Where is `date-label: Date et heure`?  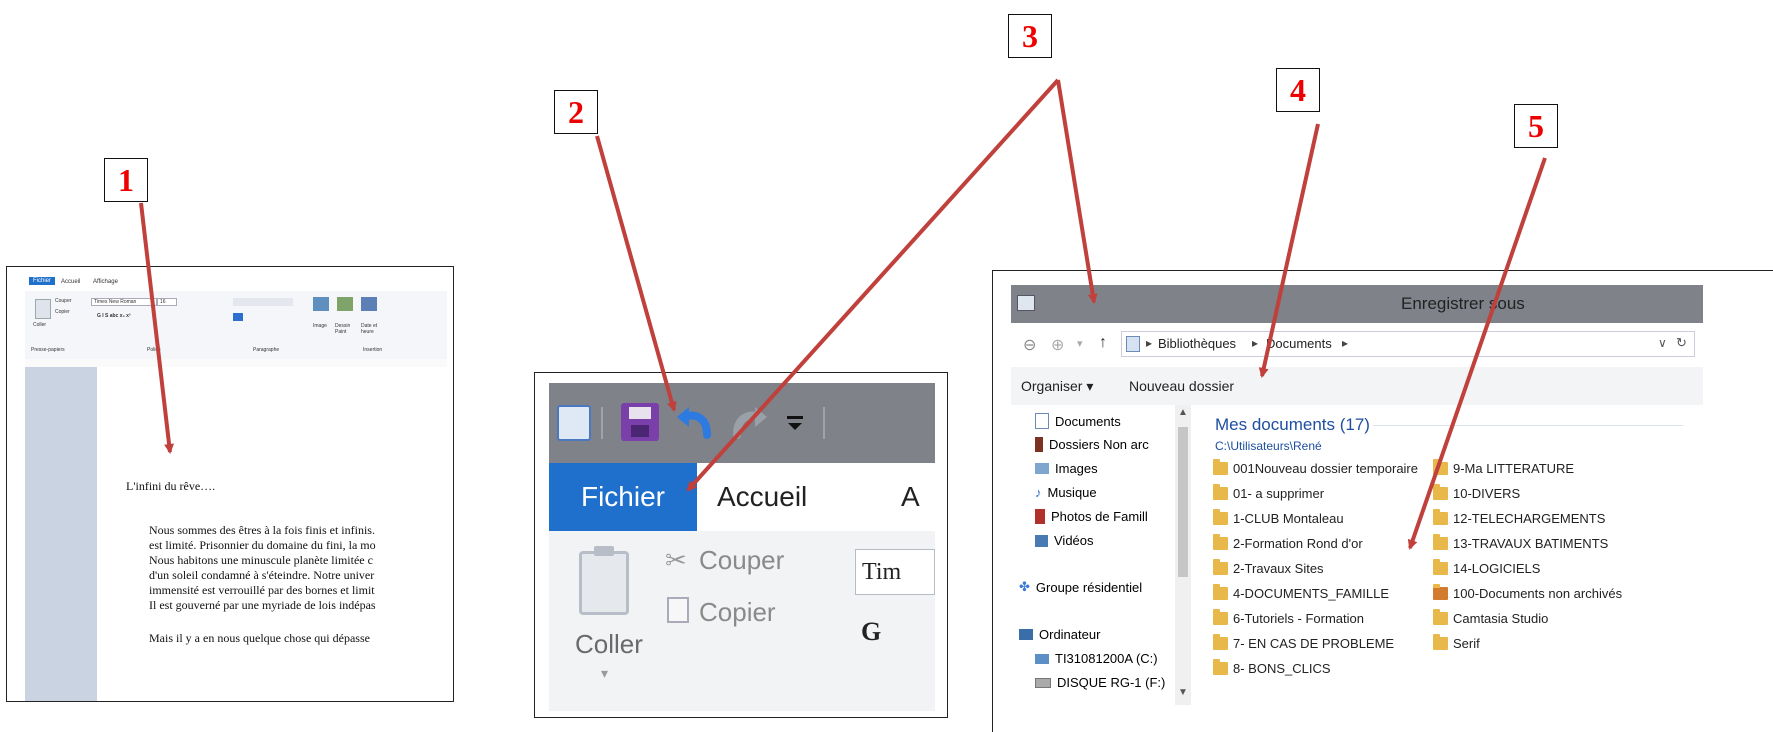
date-label: Date et heure is located at coordinates (369, 329).